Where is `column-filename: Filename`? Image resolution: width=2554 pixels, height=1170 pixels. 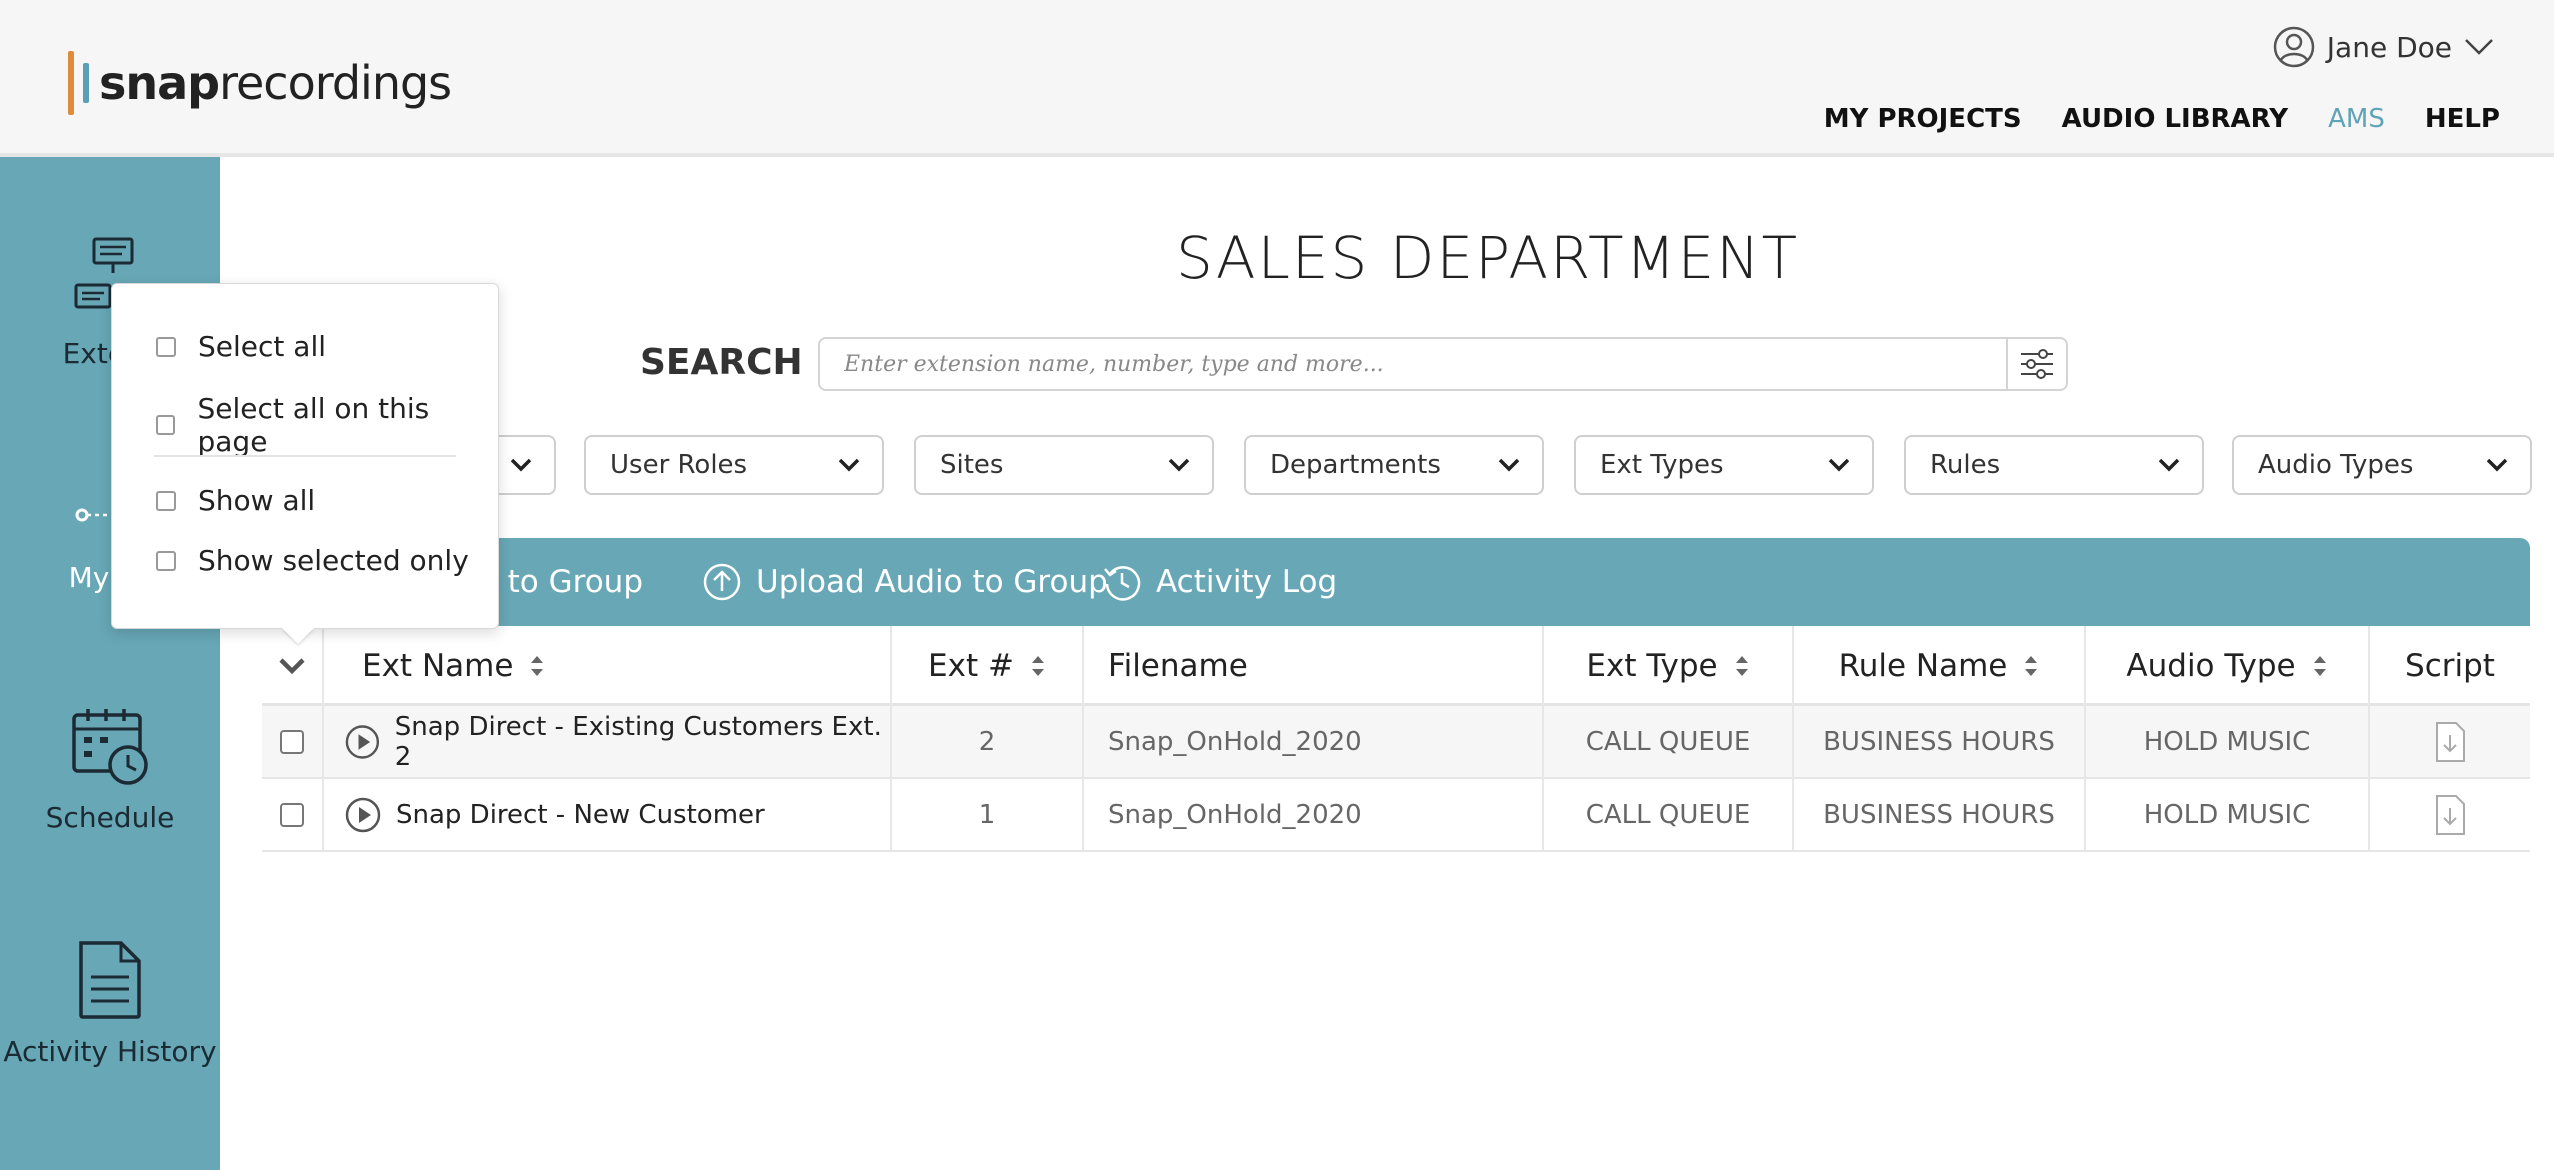
column-filename: Filename is located at coordinates (1314, 666).